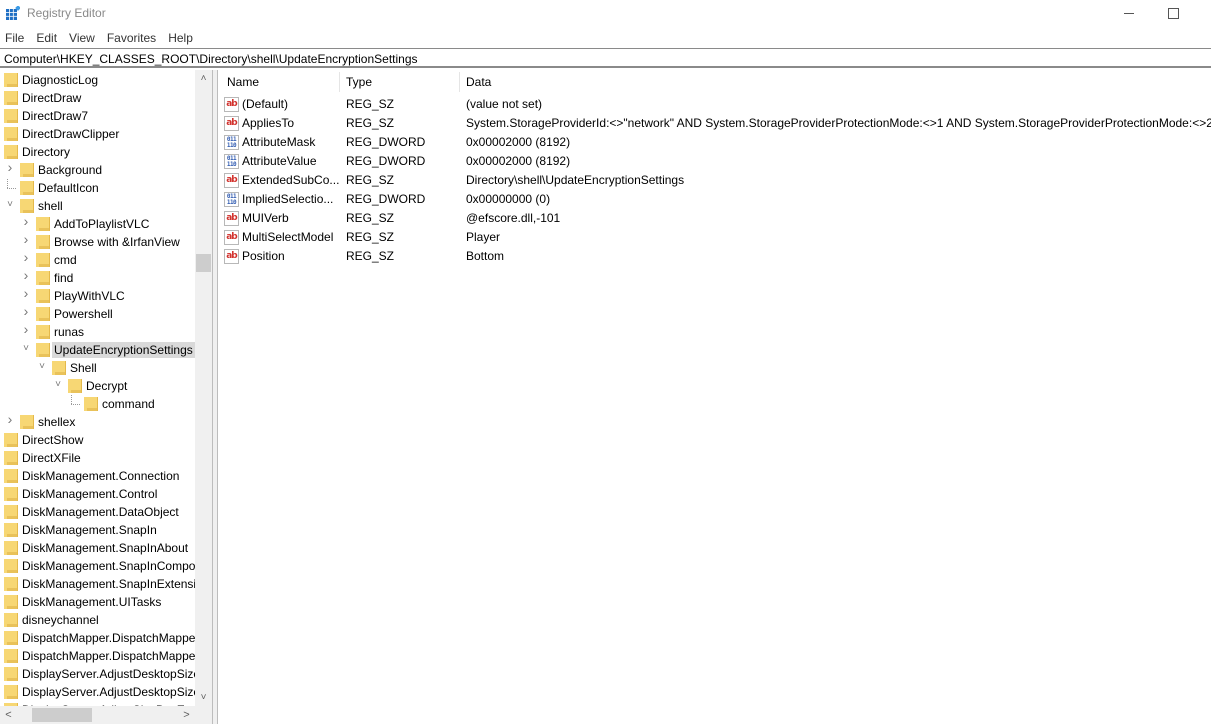 Image resolution: width=1211 pixels, height=724 pixels. Describe the element at coordinates (370, 104) in the screenshot. I see `value-type: REG_SZ` at that location.